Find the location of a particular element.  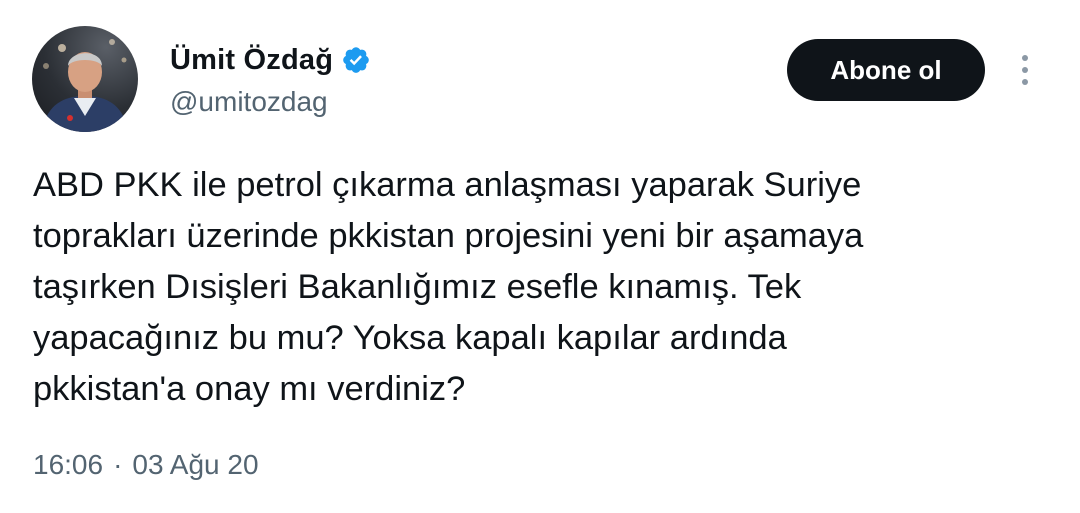

tweet-time: 16:06 is located at coordinates (68, 465).